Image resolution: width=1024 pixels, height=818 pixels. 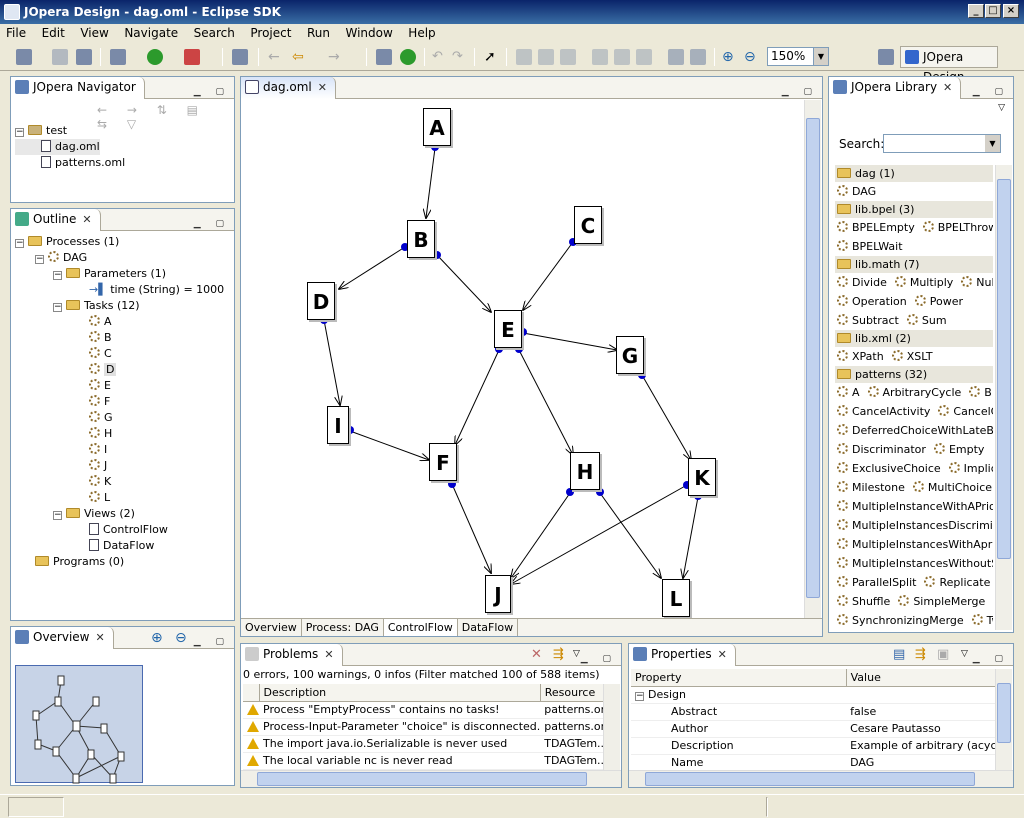 What do you see at coordinates (119, 466) in the screenshot?
I see `tree-task: J` at bounding box center [119, 466].